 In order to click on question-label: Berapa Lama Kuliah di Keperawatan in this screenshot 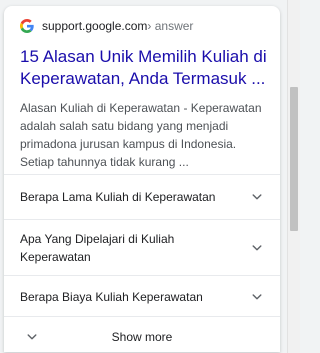, I will do `click(118, 197)`.